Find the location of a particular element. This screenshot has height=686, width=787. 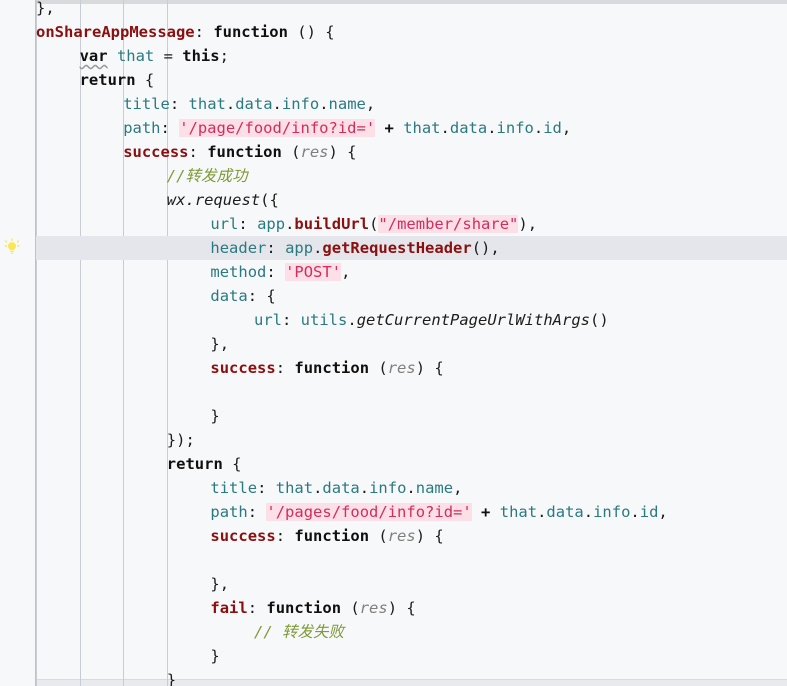

token-key: header is located at coordinates (238, 248).